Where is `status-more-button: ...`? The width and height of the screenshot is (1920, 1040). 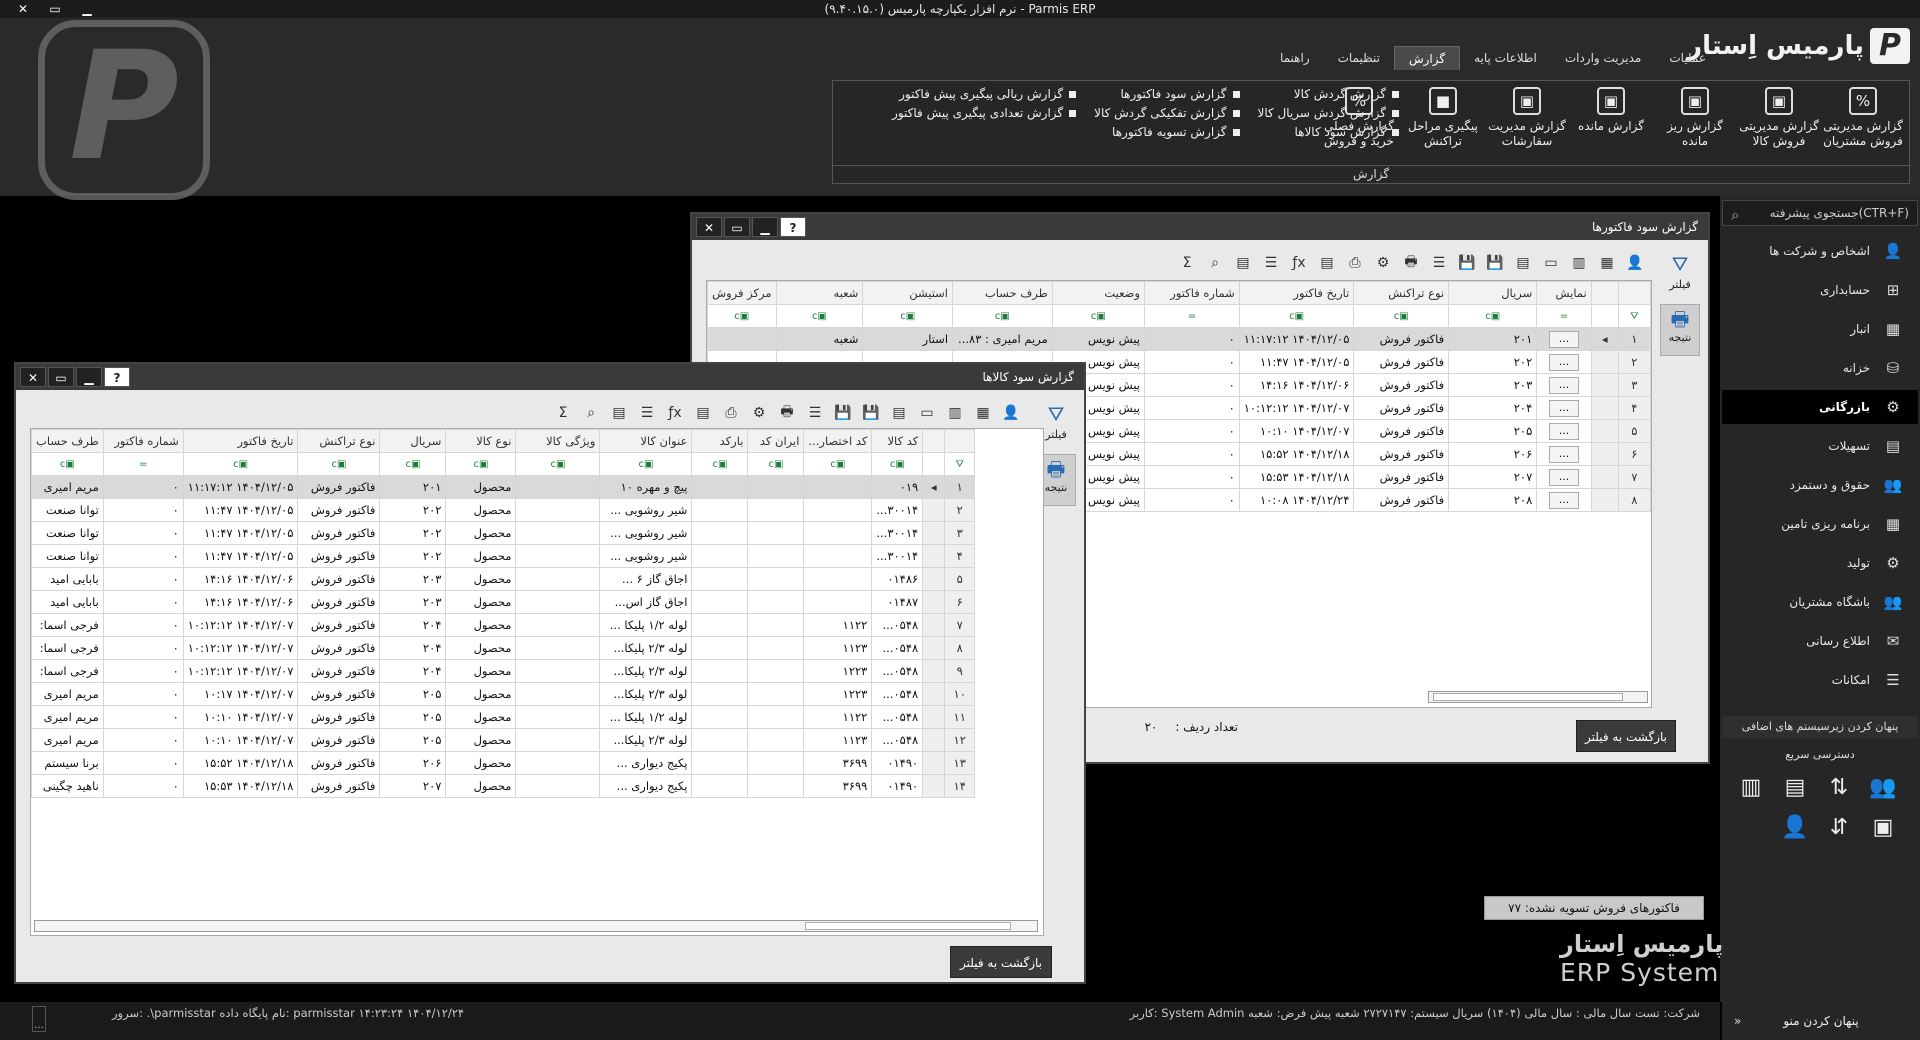 status-more-button: ... is located at coordinates (39, 1019).